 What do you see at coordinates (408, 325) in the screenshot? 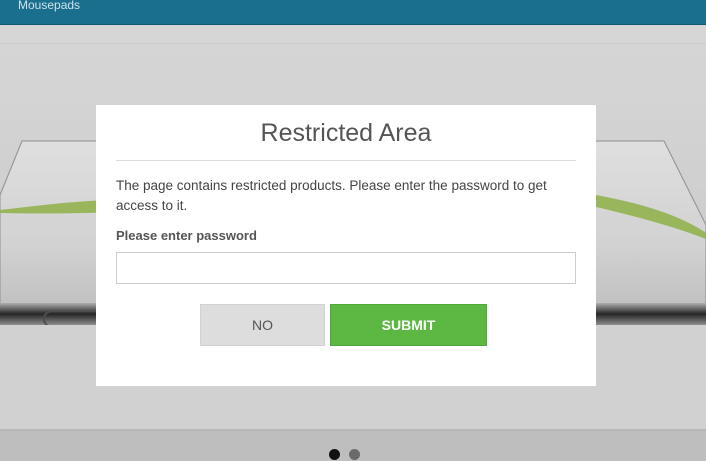
I see `submit-button: SUBMIT` at bounding box center [408, 325].